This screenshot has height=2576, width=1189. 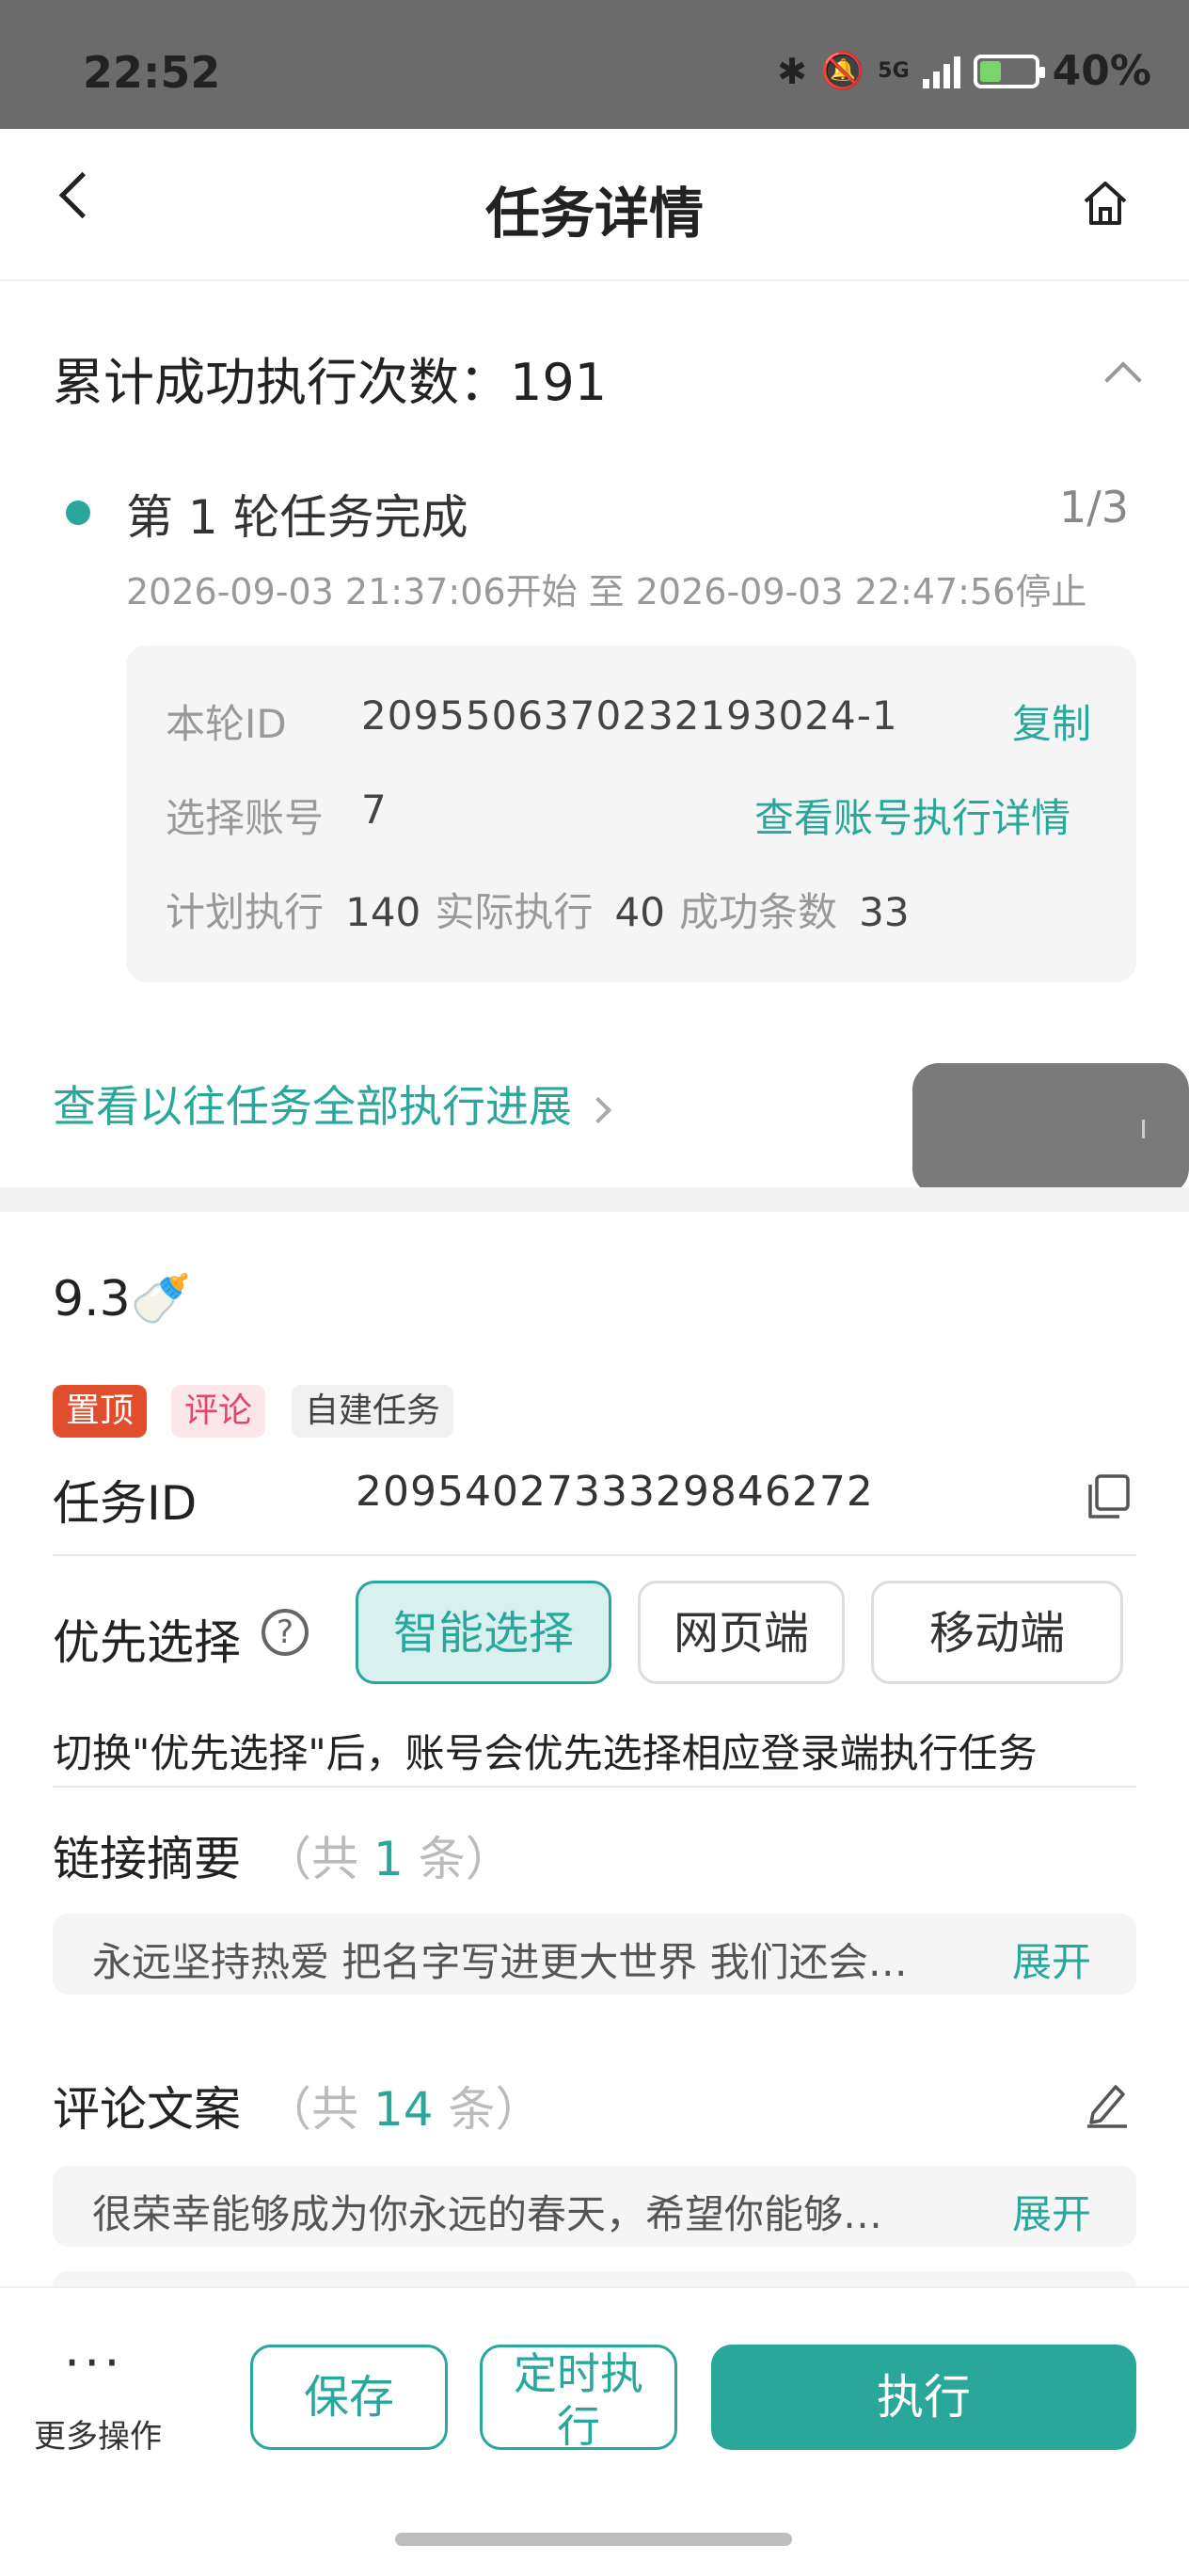 I want to click on success-summary: 累计成功执行次数：191, so click(x=330, y=378).